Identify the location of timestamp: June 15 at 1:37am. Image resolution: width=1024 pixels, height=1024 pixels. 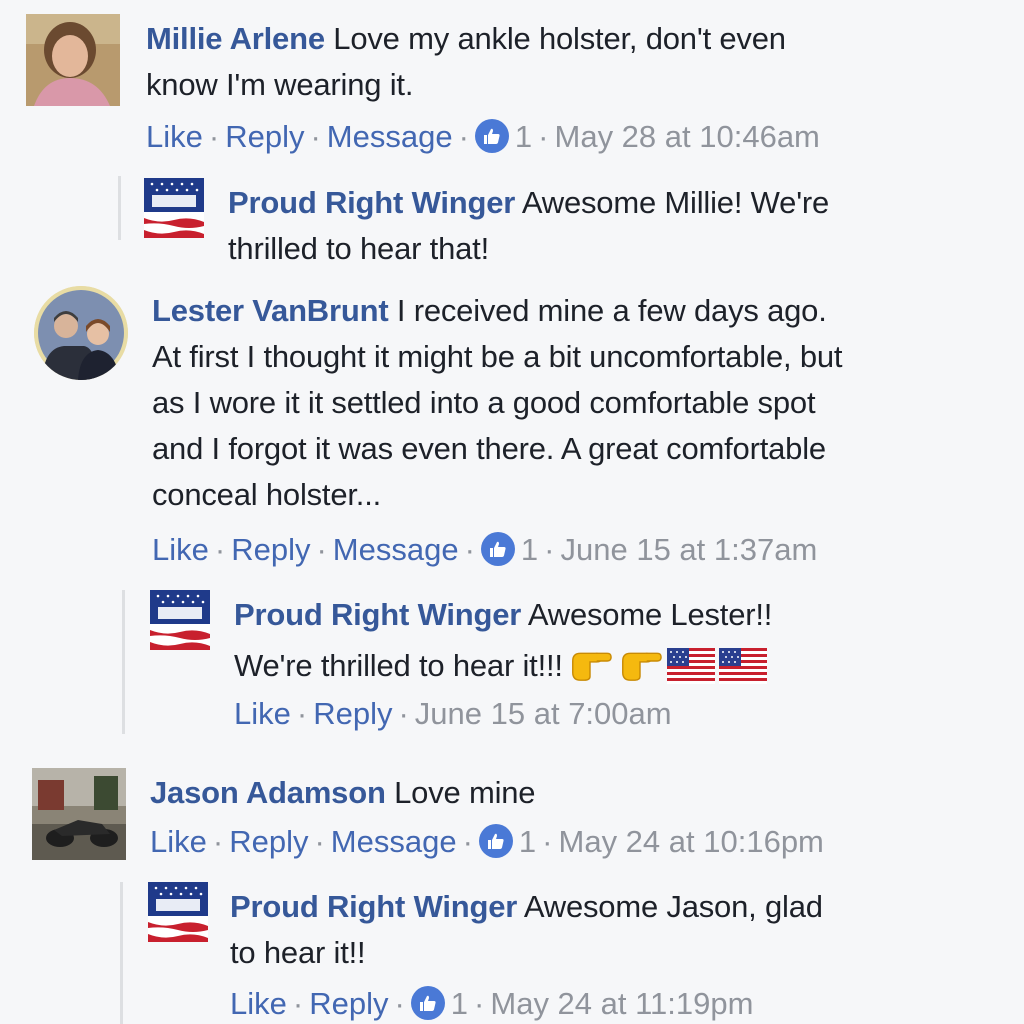
(689, 549).